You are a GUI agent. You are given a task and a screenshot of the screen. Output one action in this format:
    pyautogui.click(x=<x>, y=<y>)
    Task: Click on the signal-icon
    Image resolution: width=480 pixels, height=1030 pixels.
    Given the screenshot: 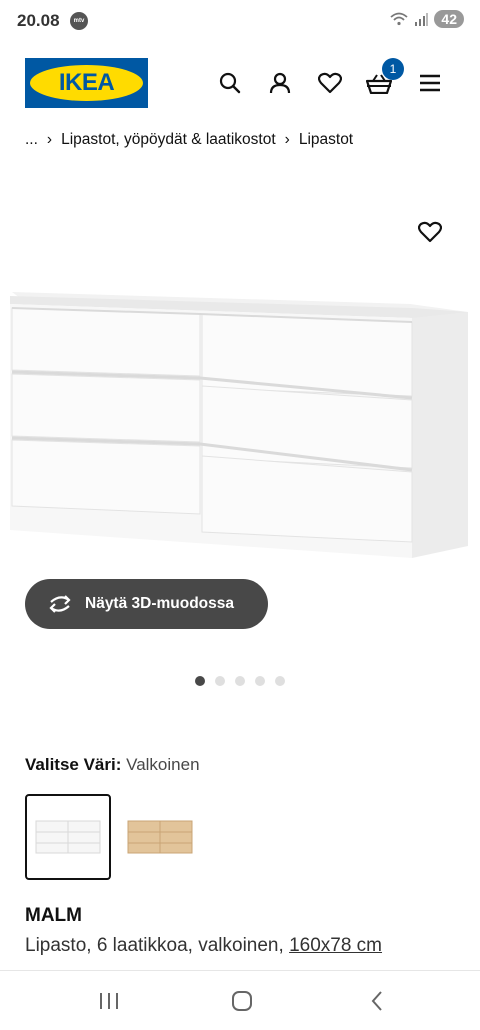 What is the action you would take?
    pyautogui.click(x=422, y=19)
    